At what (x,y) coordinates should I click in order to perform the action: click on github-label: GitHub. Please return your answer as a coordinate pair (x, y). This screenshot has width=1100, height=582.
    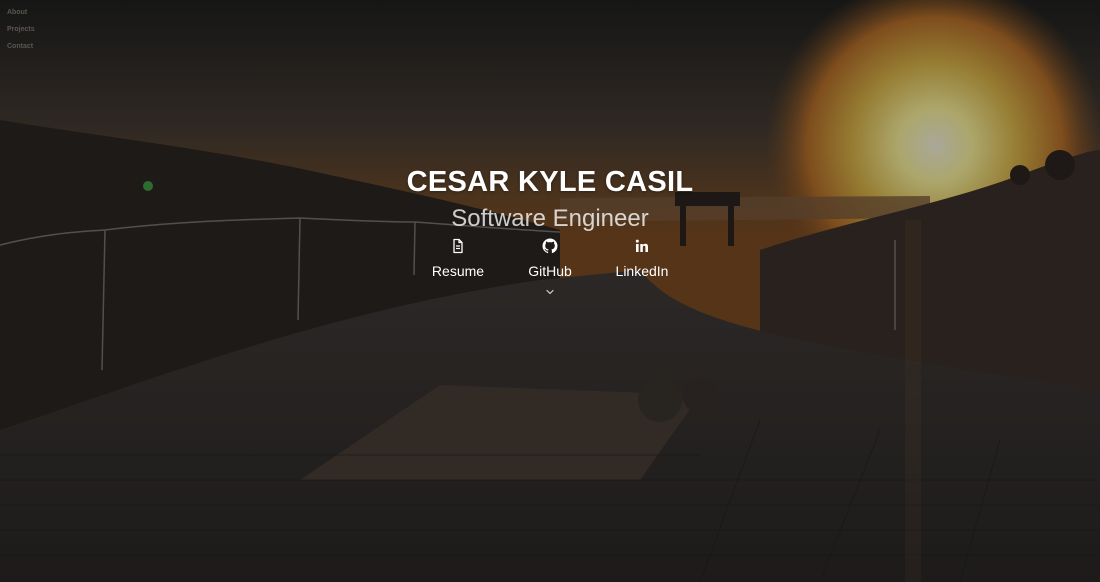
    Looking at the image, I should click on (550, 271).